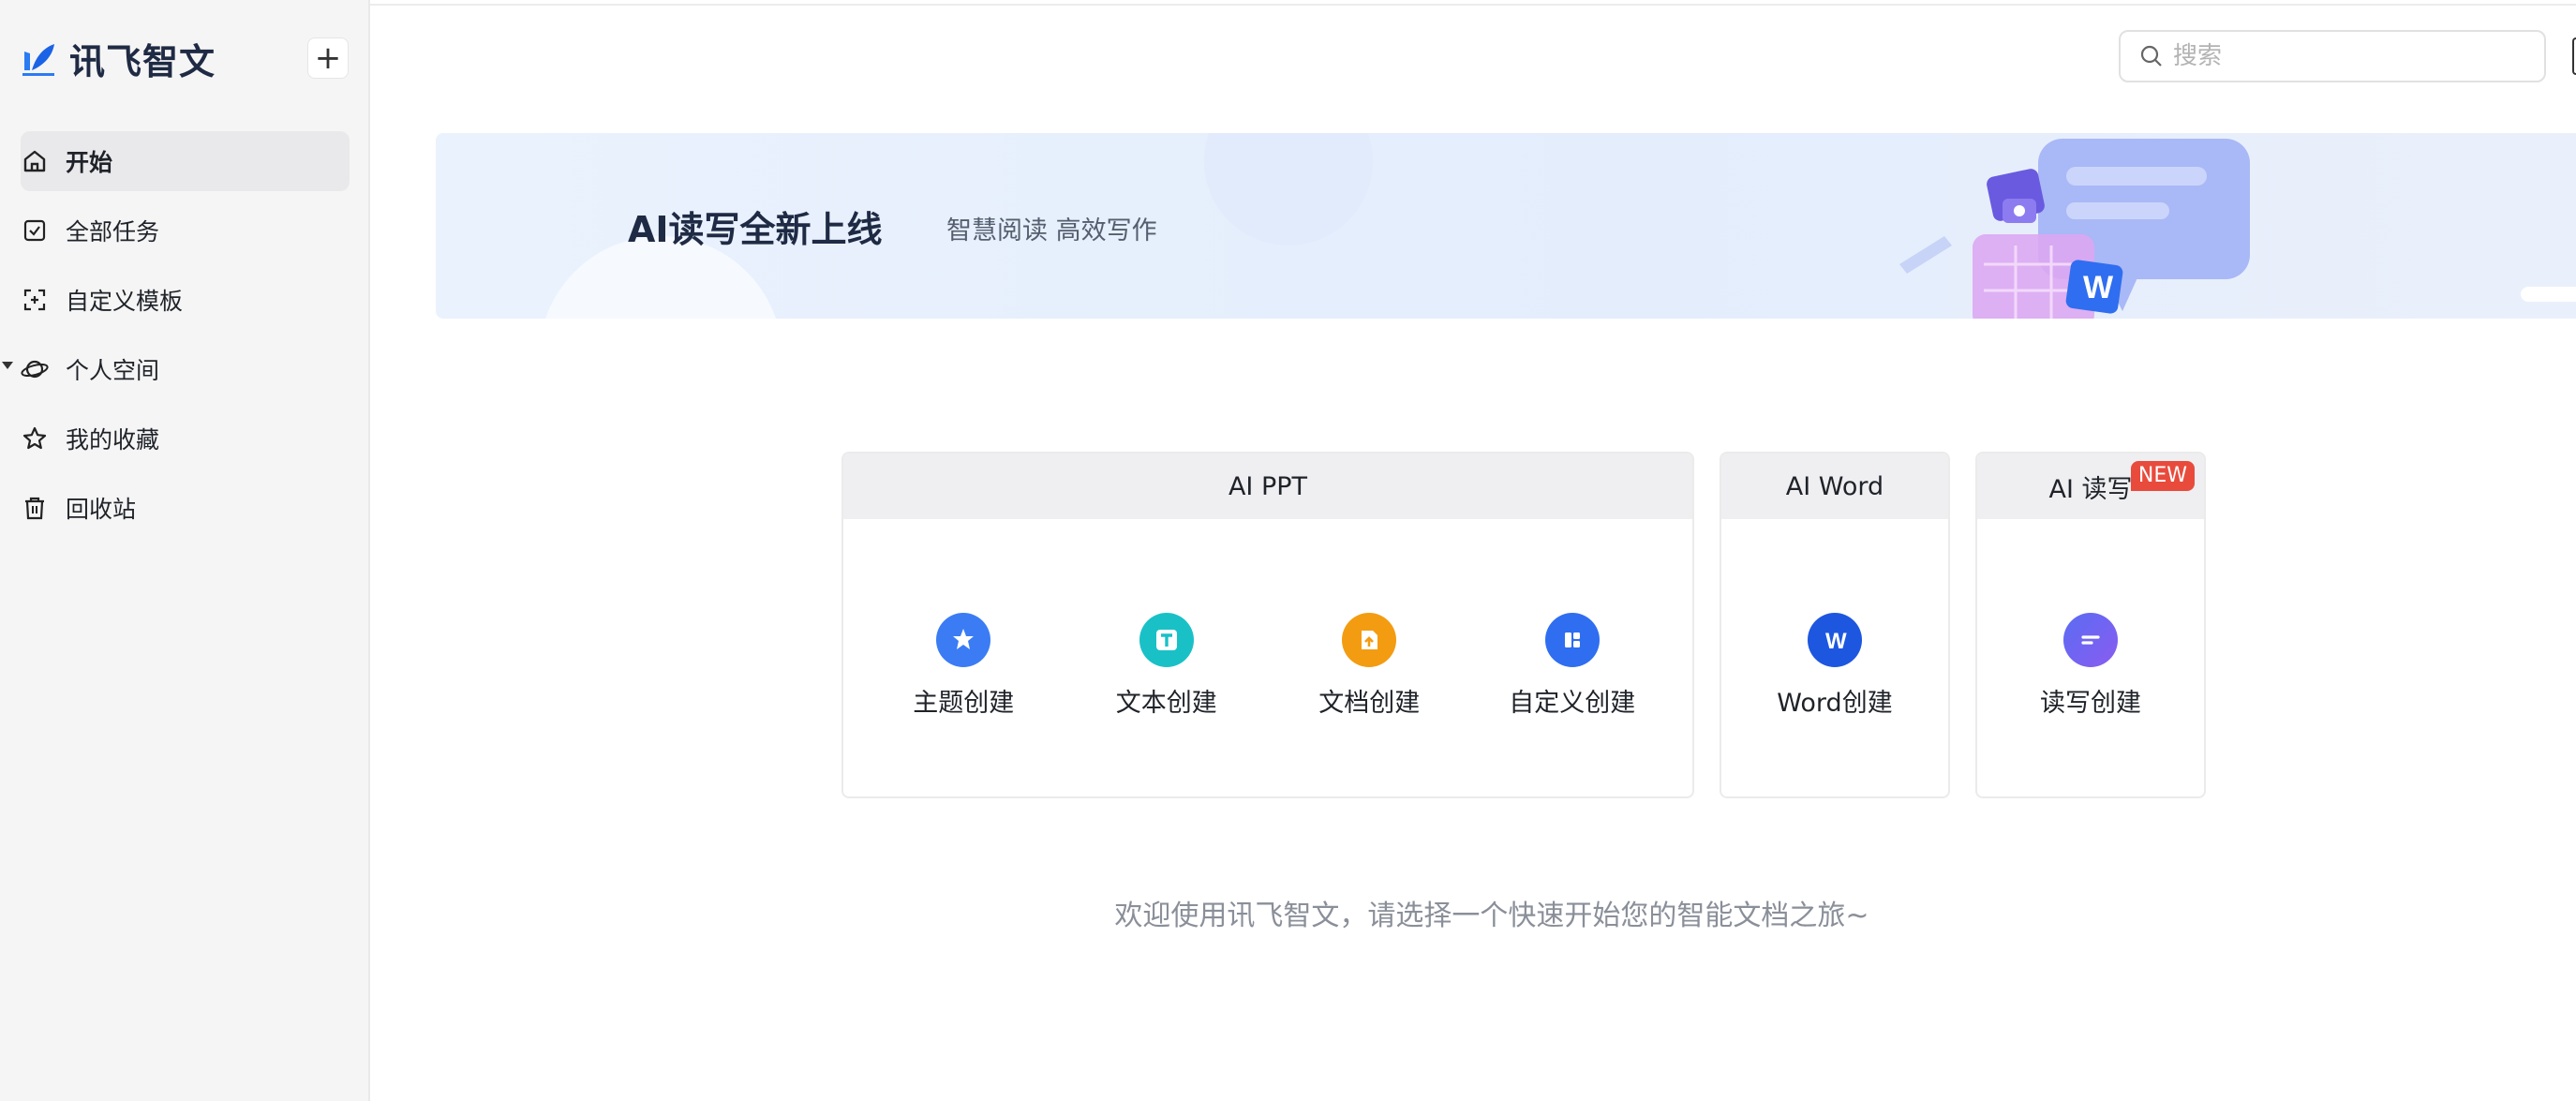 This screenshot has height=1101, width=2576. I want to click on card-title-text: AI 读写, so click(2090, 489).